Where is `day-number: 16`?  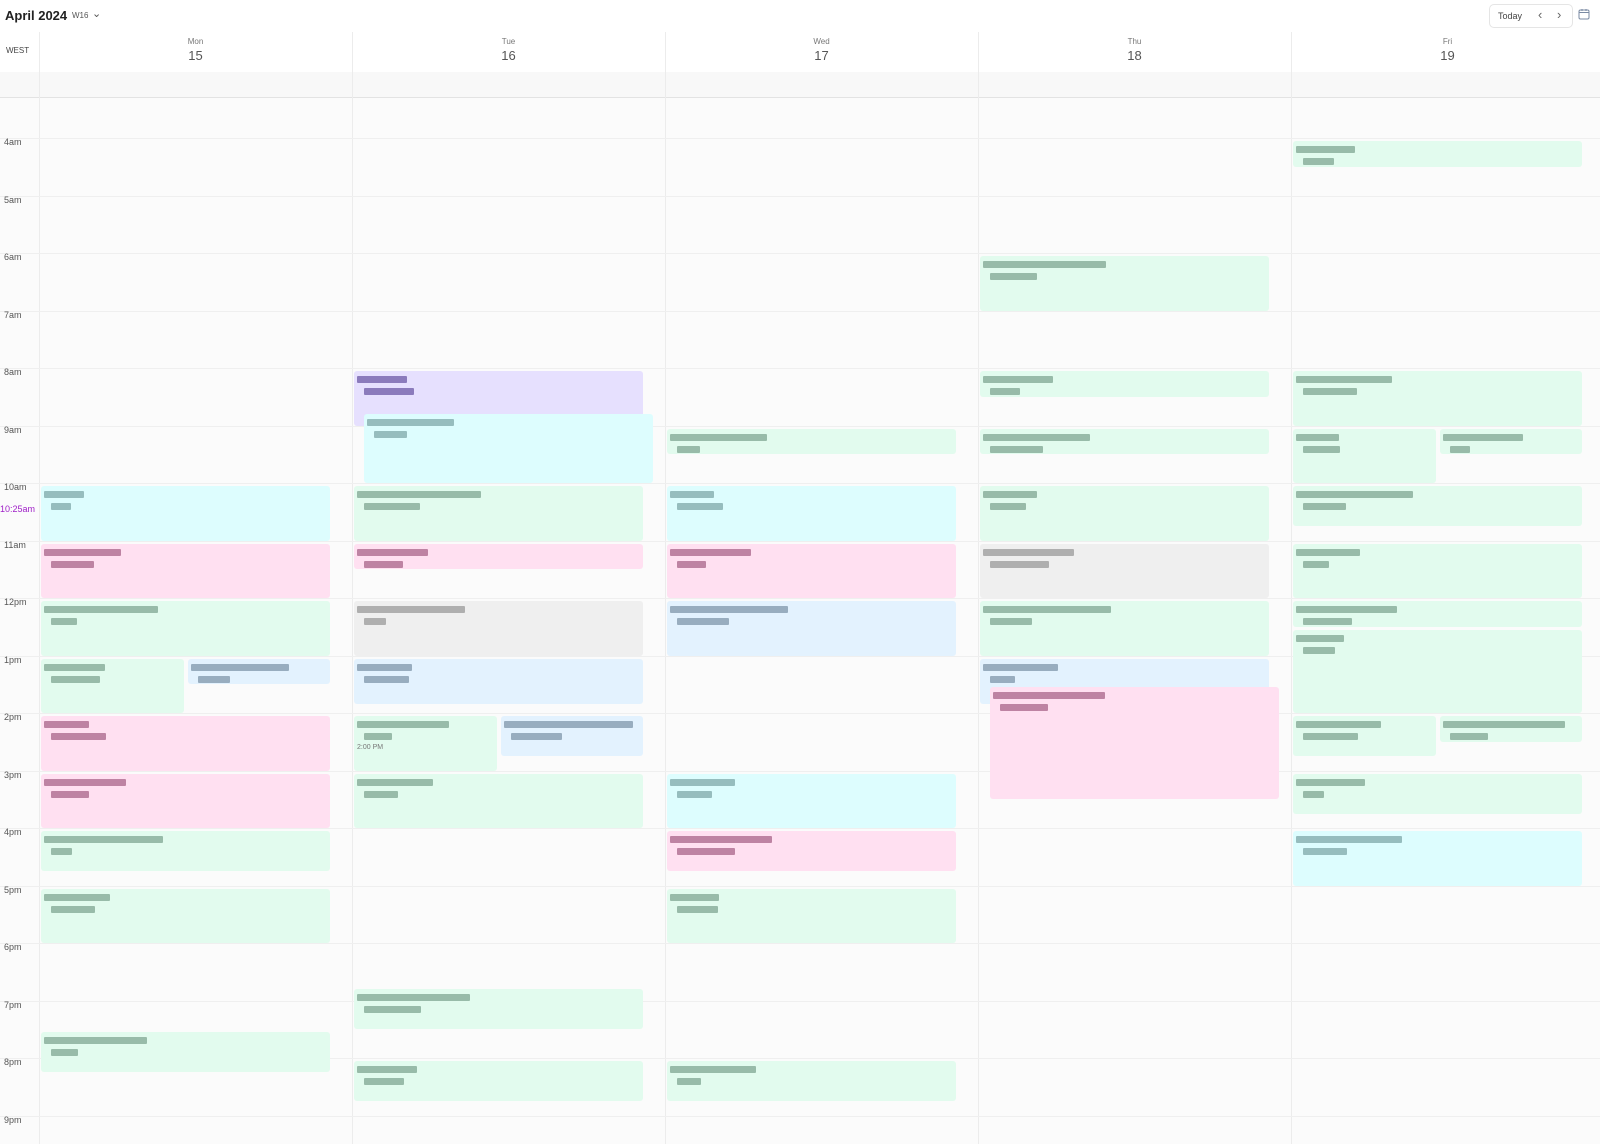
day-number: 16 is located at coordinates (508, 55).